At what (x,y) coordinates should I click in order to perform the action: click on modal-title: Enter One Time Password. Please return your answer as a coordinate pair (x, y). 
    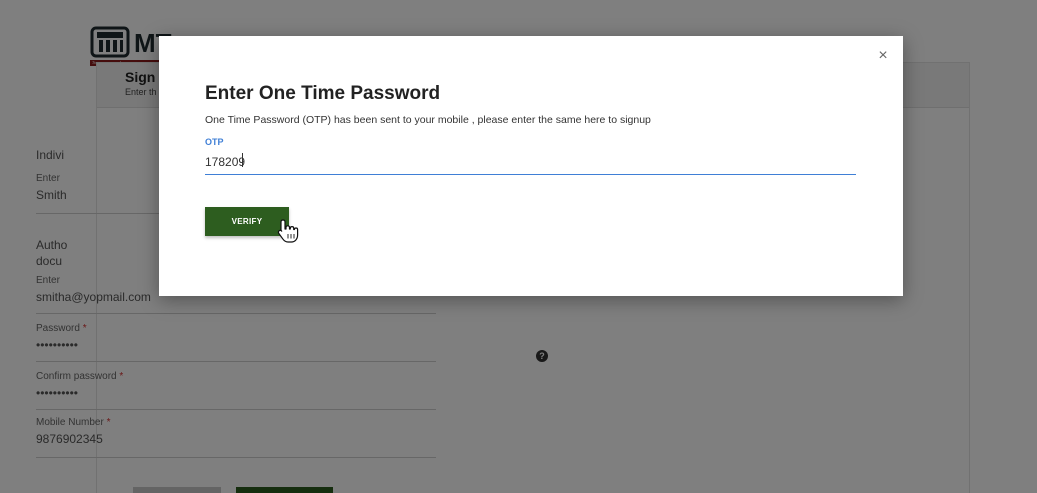
    Looking at the image, I should click on (323, 93).